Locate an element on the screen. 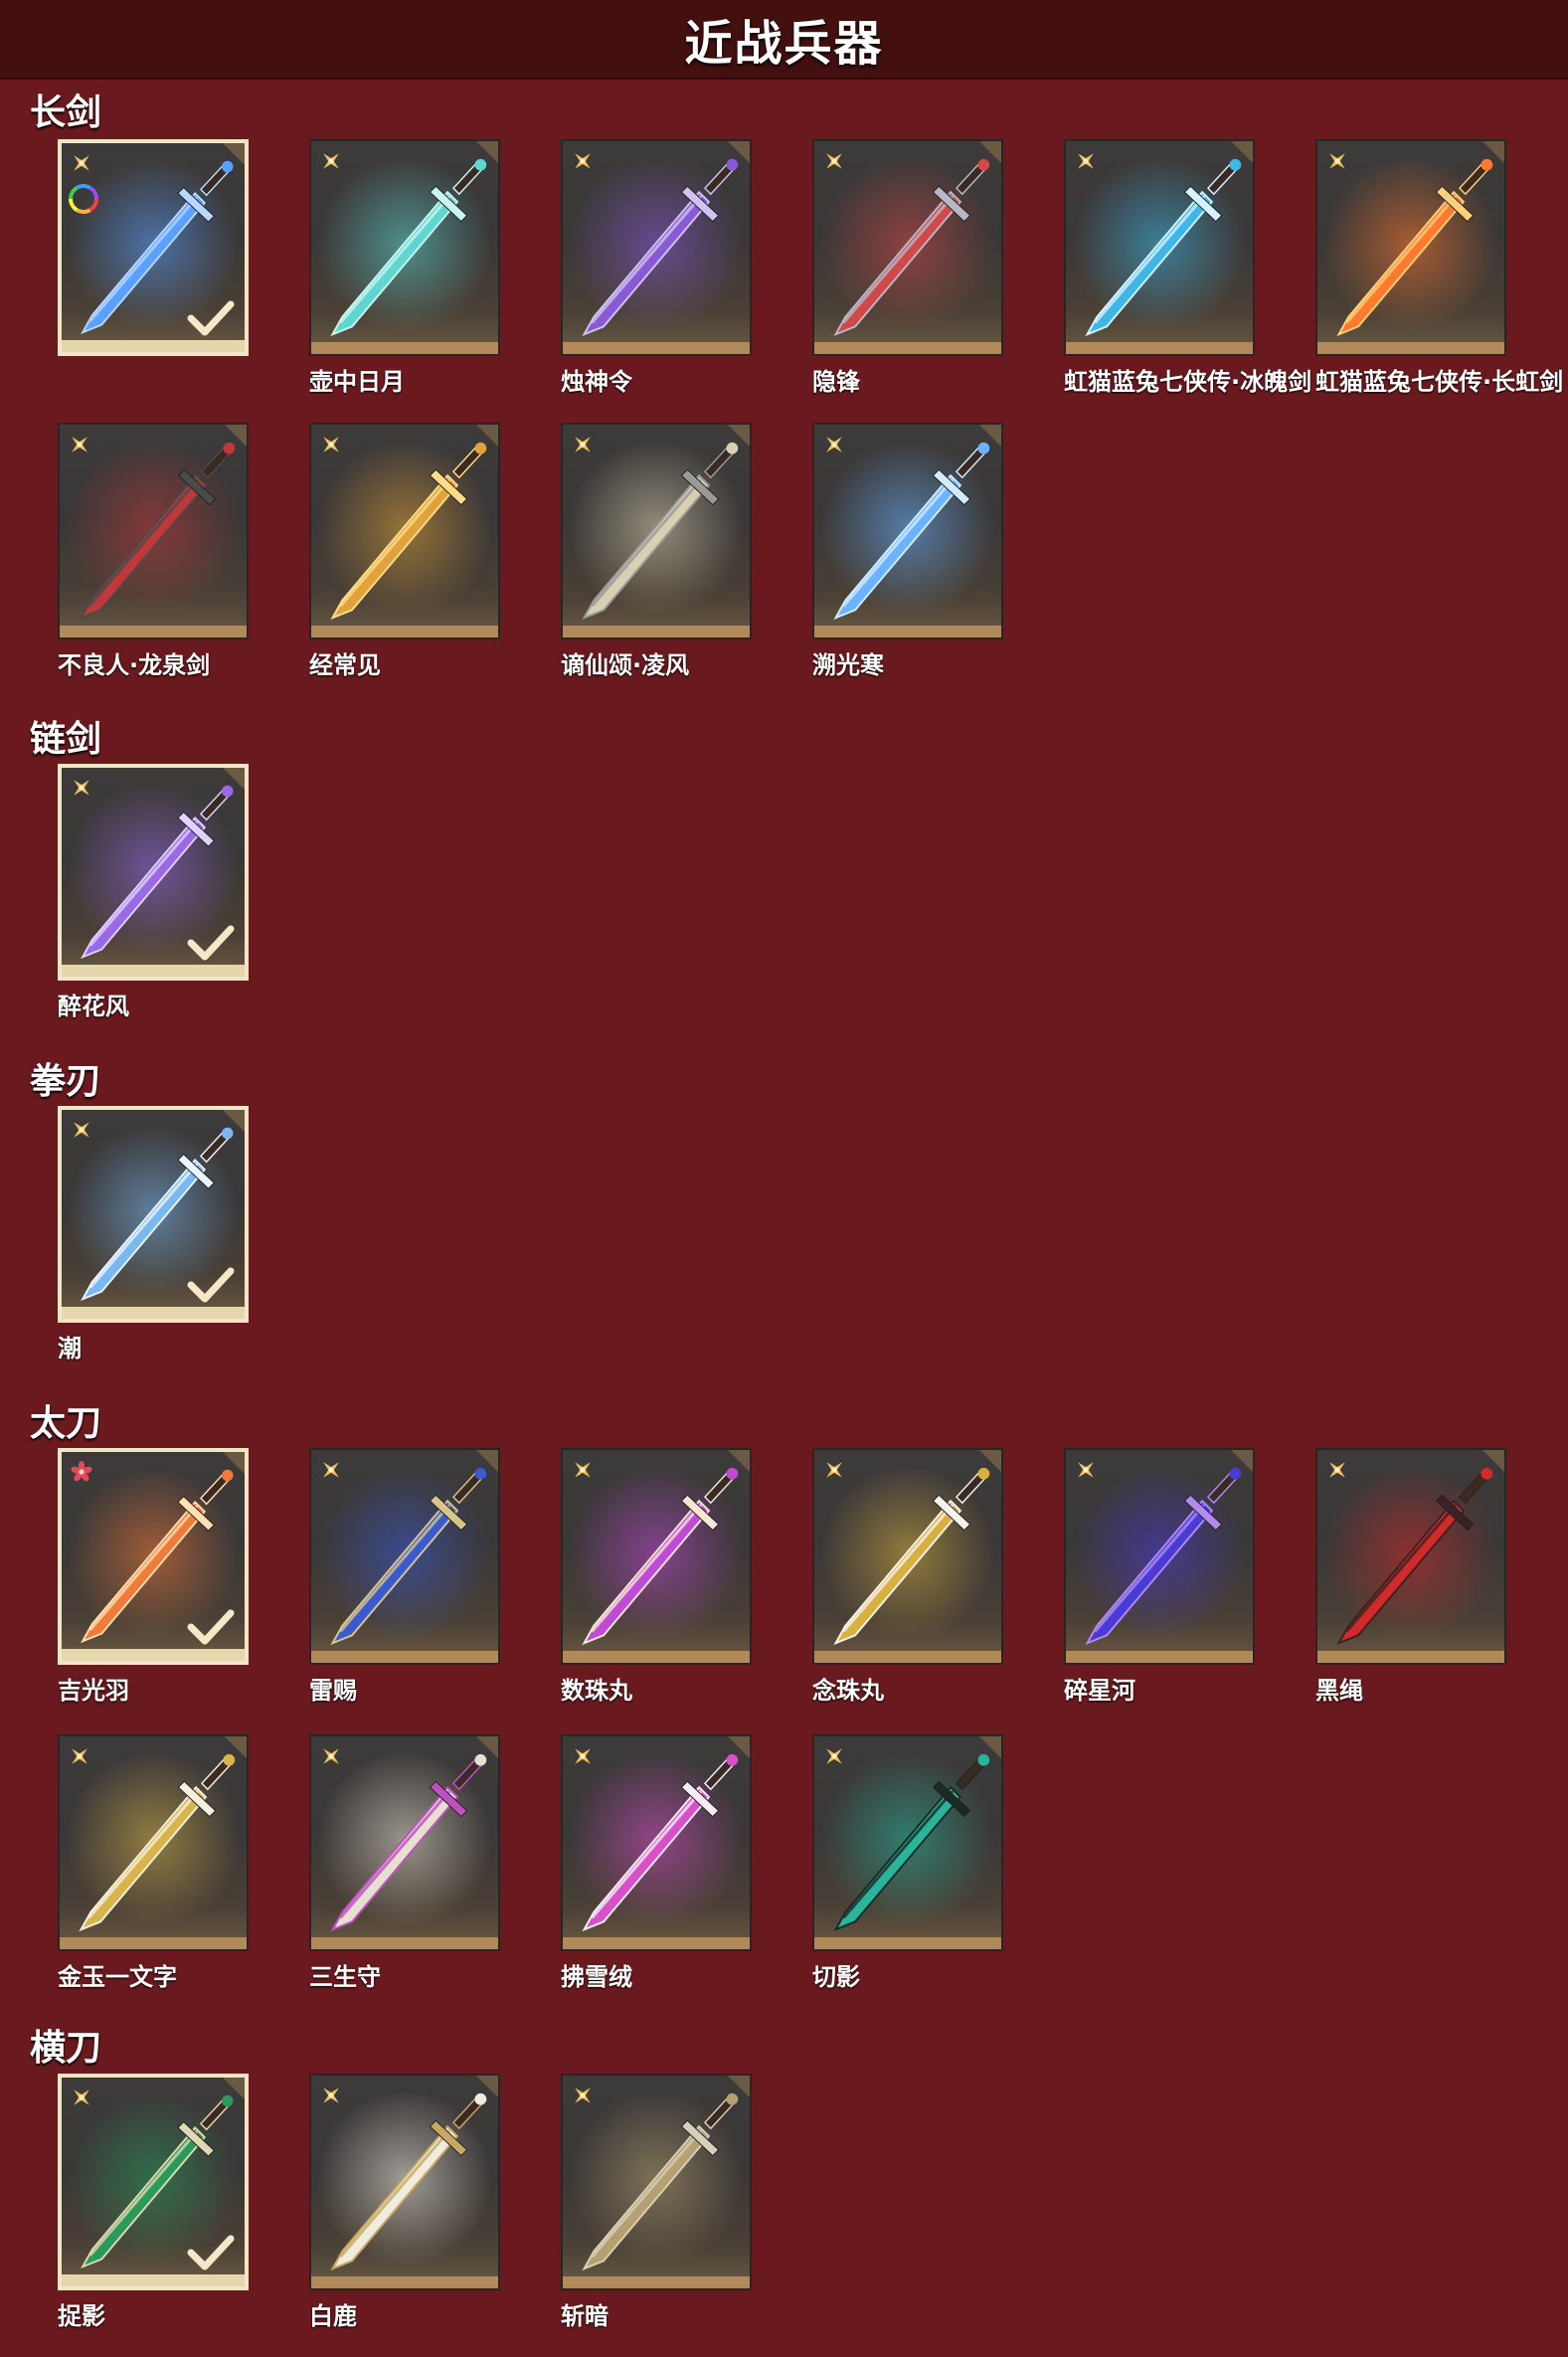  weapon-name: 溯光寒 is located at coordinates (848, 665).